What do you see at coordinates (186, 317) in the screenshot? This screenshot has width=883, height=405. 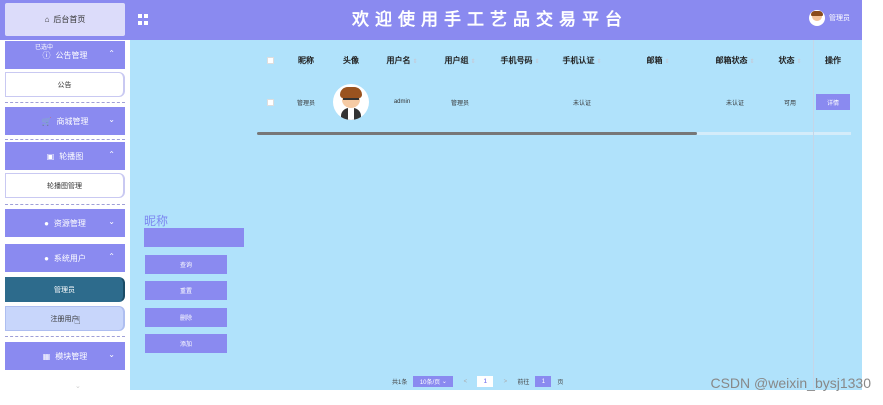 I see `delete-button: 删除` at bounding box center [186, 317].